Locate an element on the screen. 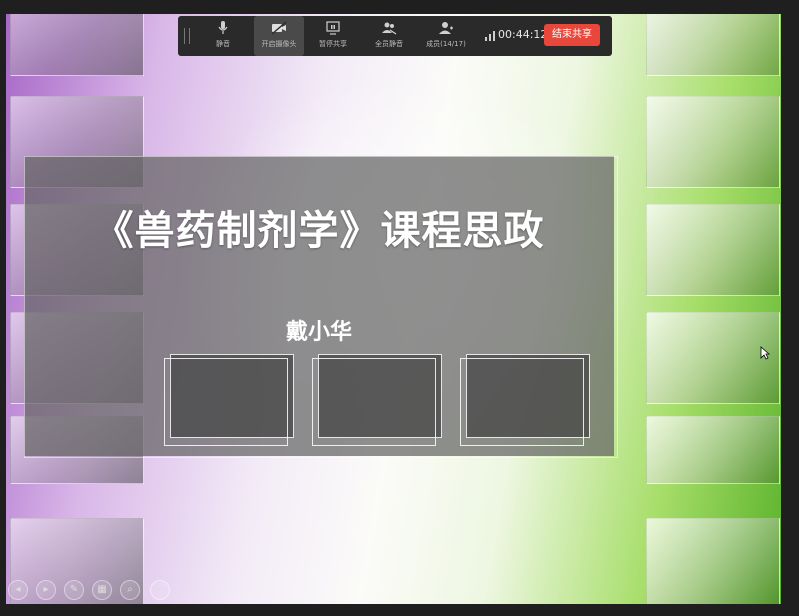 This screenshot has width=799, height=616. members-label: 成员(14/17) is located at coordinates (446, 44).